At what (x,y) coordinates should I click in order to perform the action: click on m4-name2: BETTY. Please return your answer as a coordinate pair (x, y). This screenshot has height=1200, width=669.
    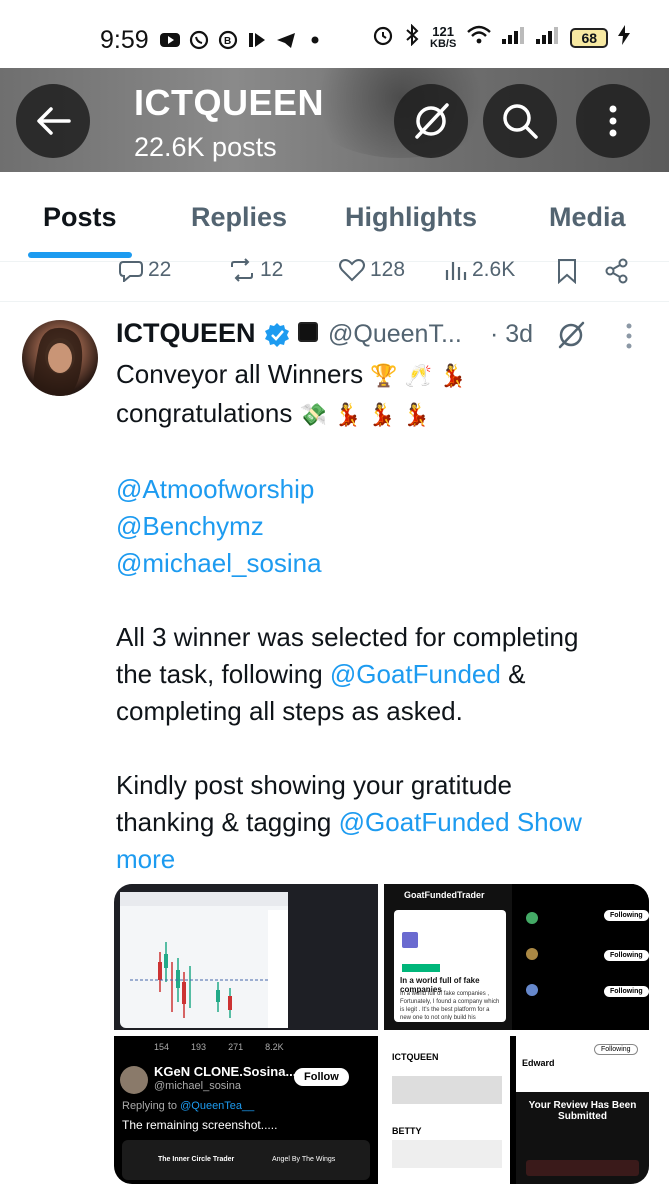
    Looking at the image, I should click on (407, 1131).